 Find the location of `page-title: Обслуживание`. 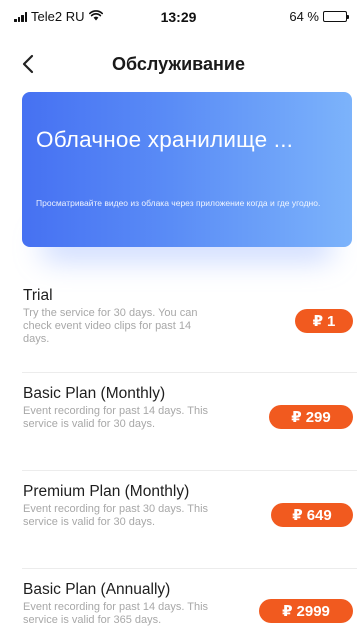

page-title: Обслуживание is located at coordinates (178, 64).